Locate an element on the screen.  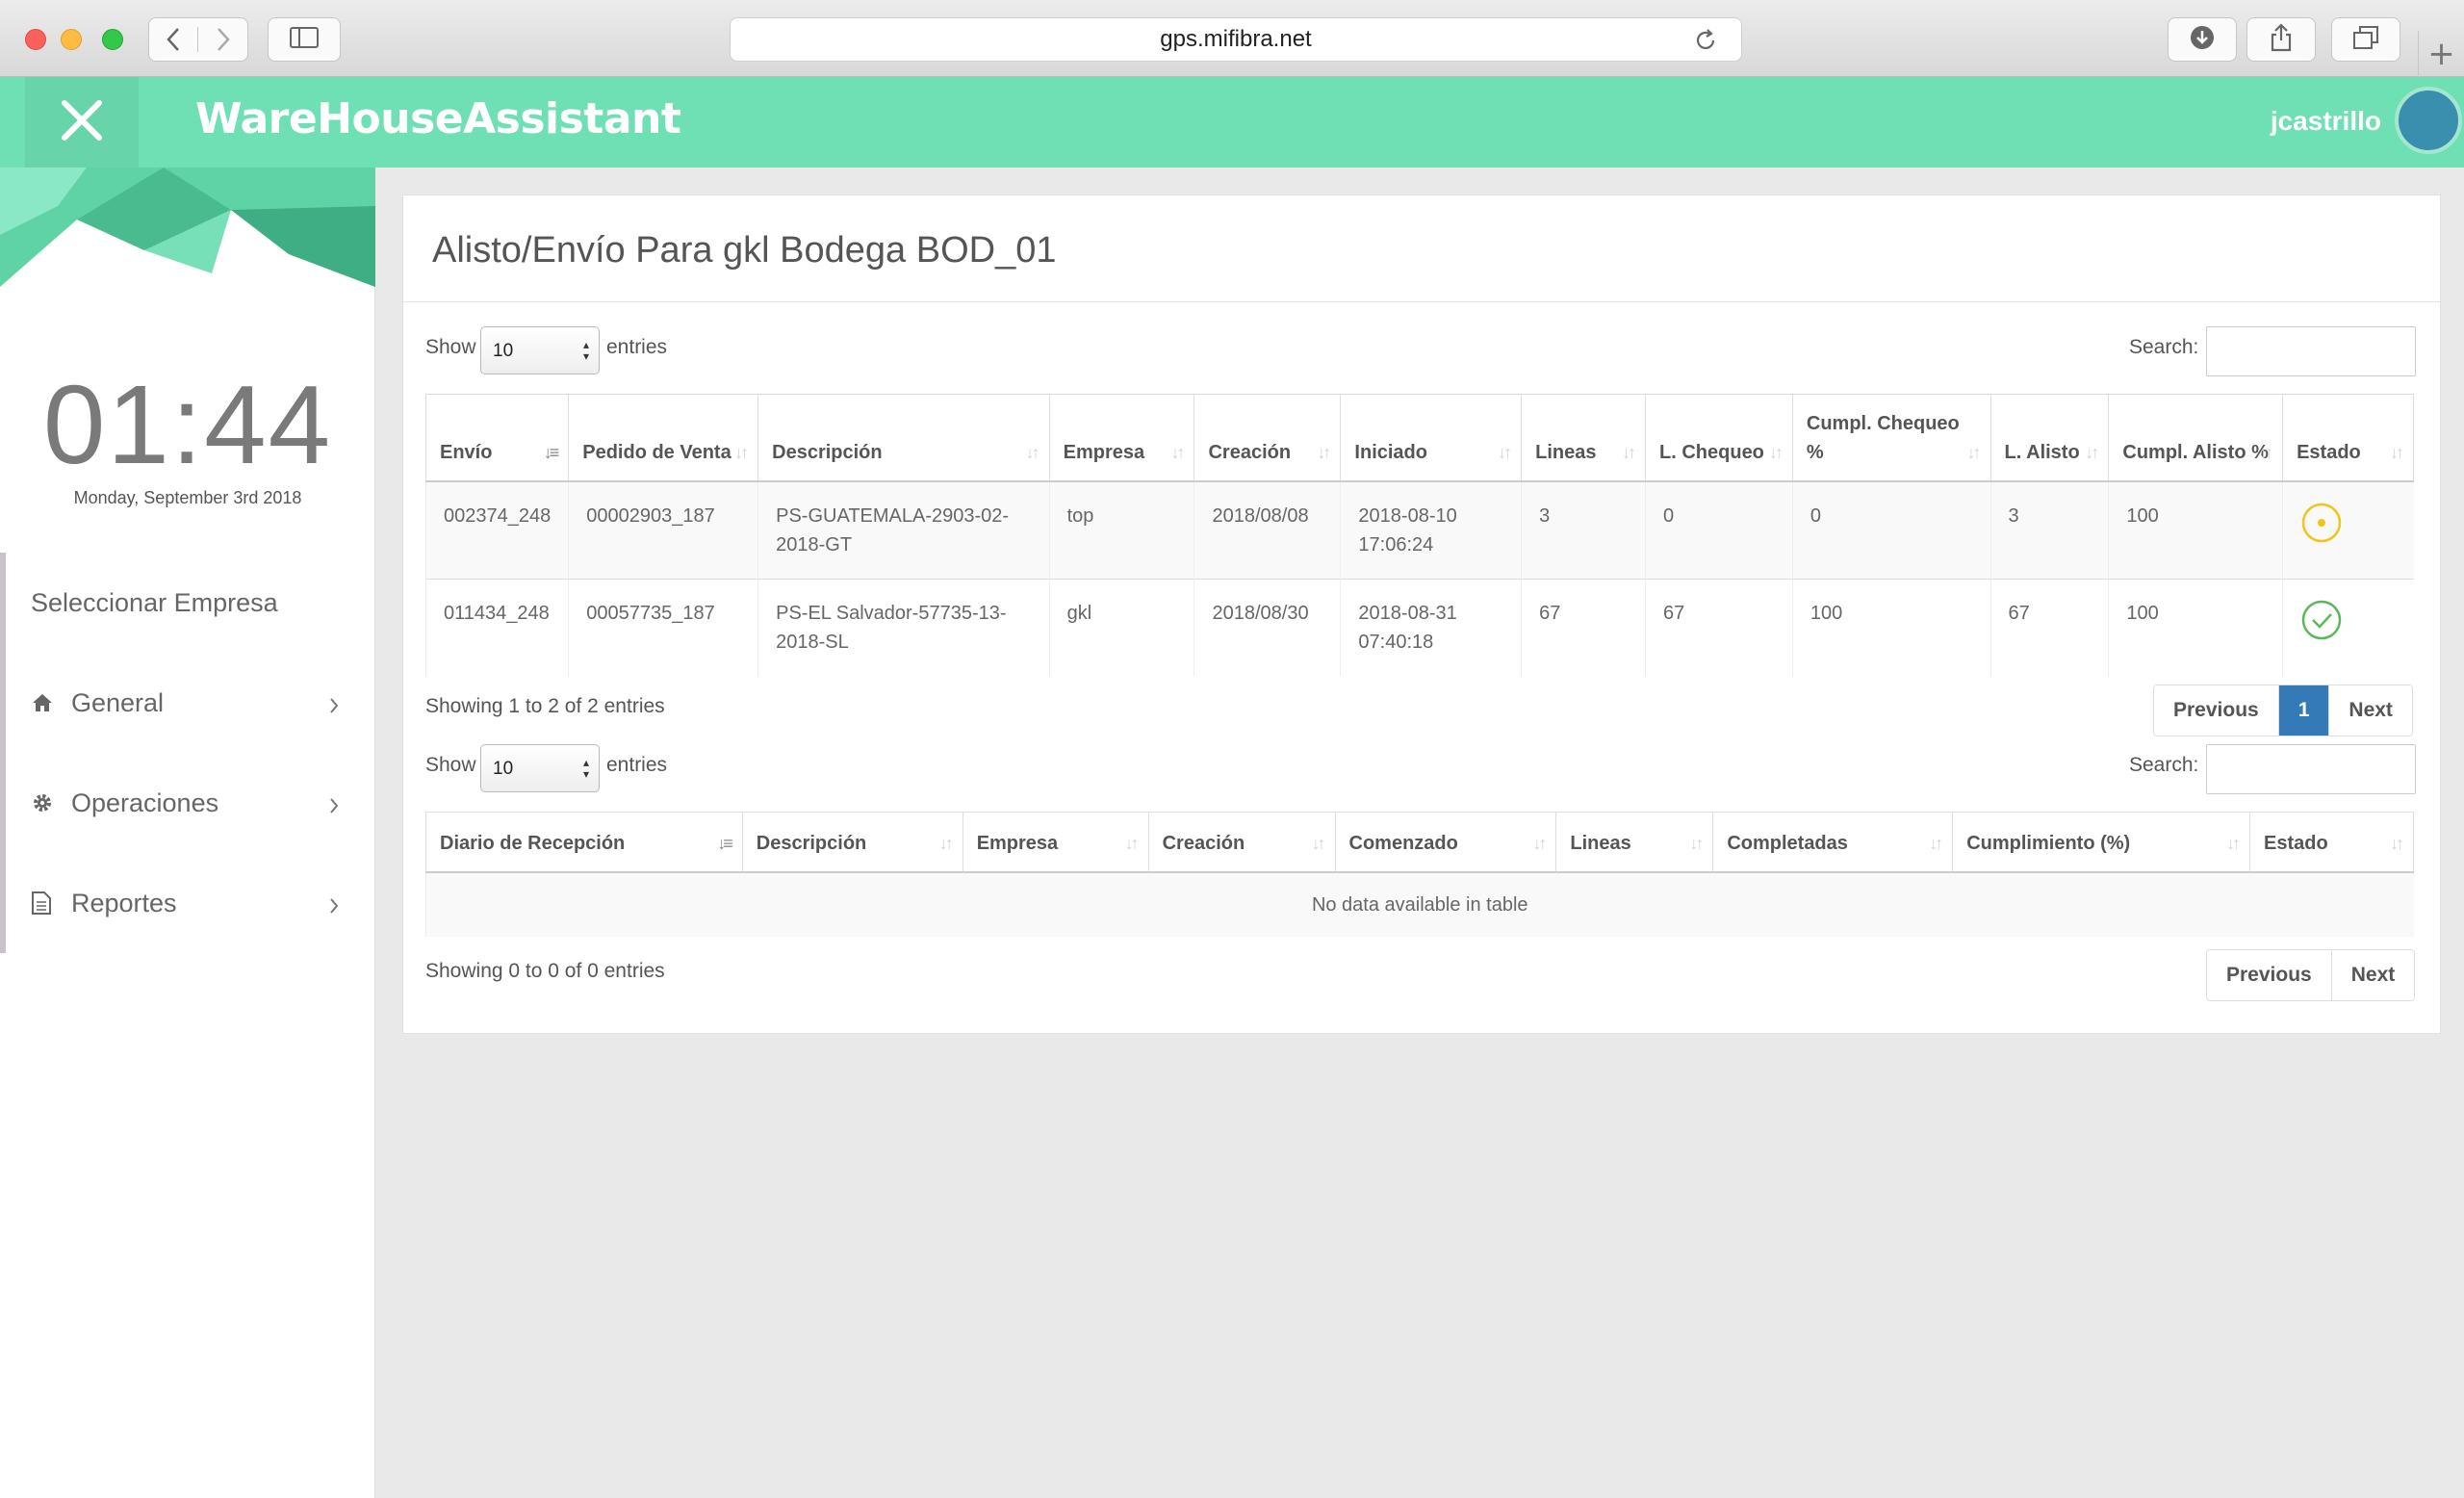
tabs-icon is located at coordinates (2365, 40).